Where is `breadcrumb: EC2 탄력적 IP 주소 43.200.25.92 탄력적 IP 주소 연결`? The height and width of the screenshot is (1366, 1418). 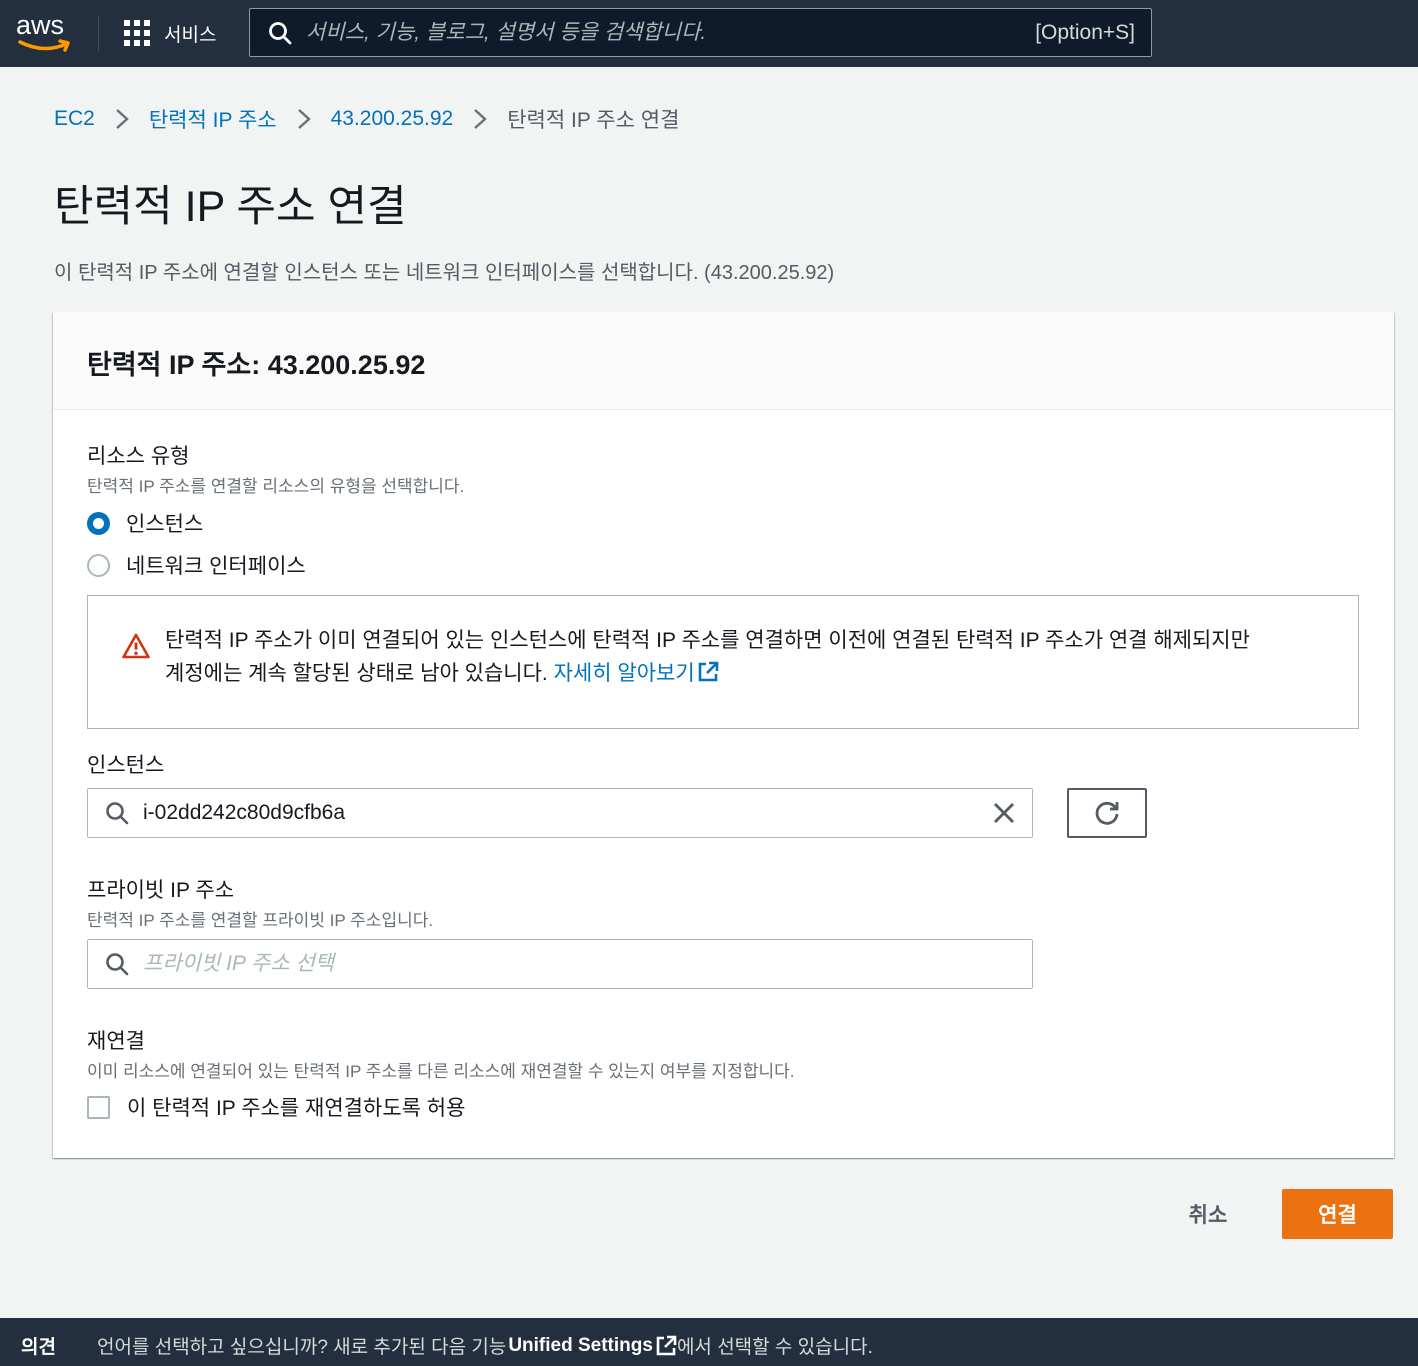
breadcrumb: EC2 탄력적 IP 주소 43.200.25.92 탄력적 IP 주소 연결 is located at coordinates (366, 119).